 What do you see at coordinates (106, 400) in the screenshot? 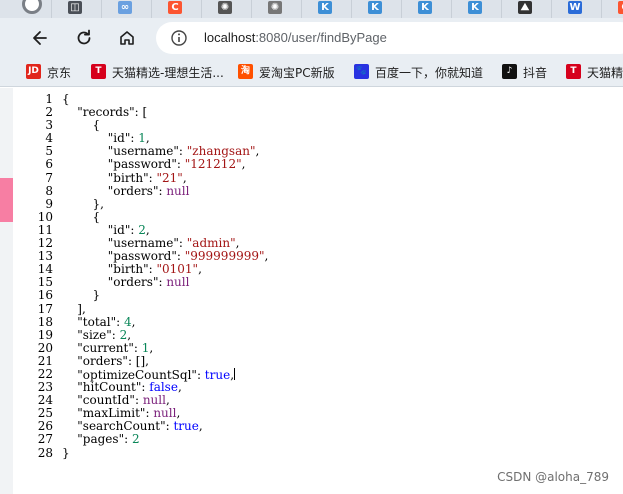
I see `code-token: "countId"` at bounding box center [106, 400].